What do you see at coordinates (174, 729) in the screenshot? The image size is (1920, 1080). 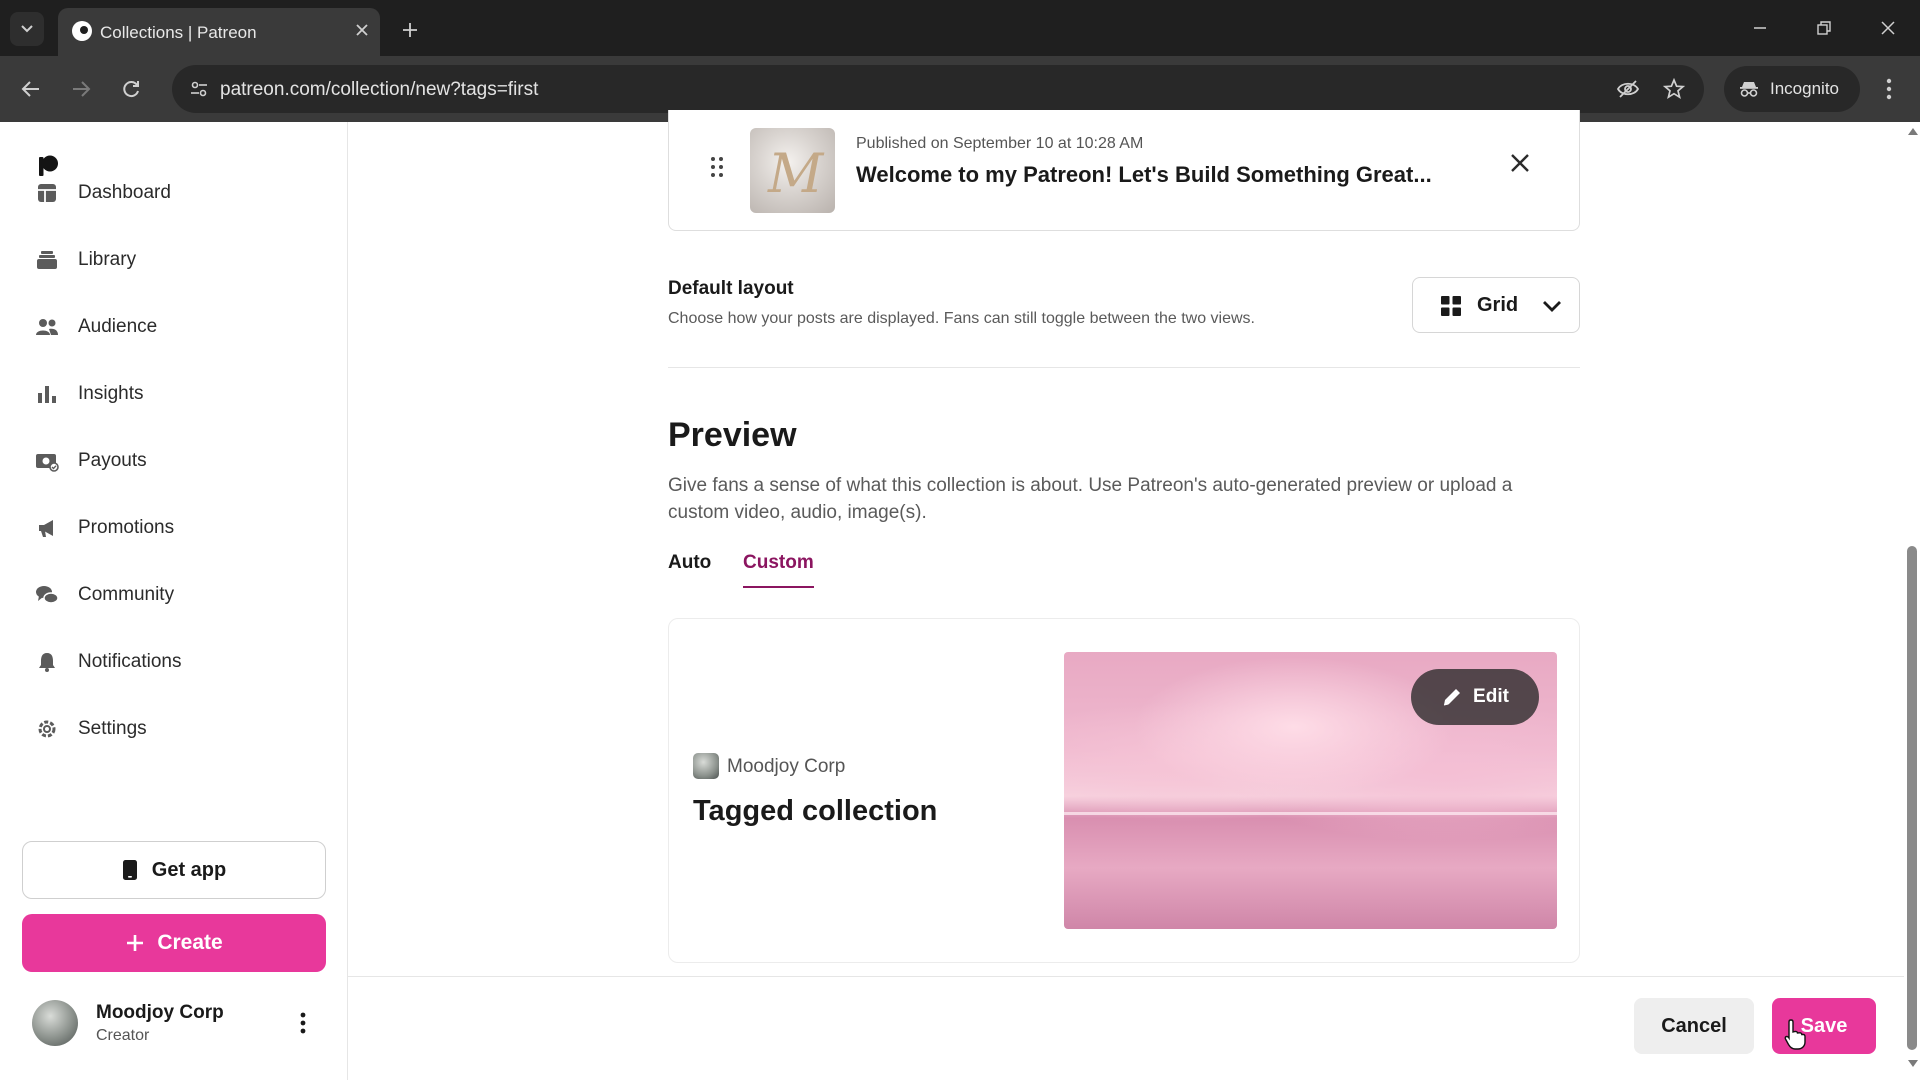 I see `sidebar-item-settings: Settings` at bounding box center [174, 729].